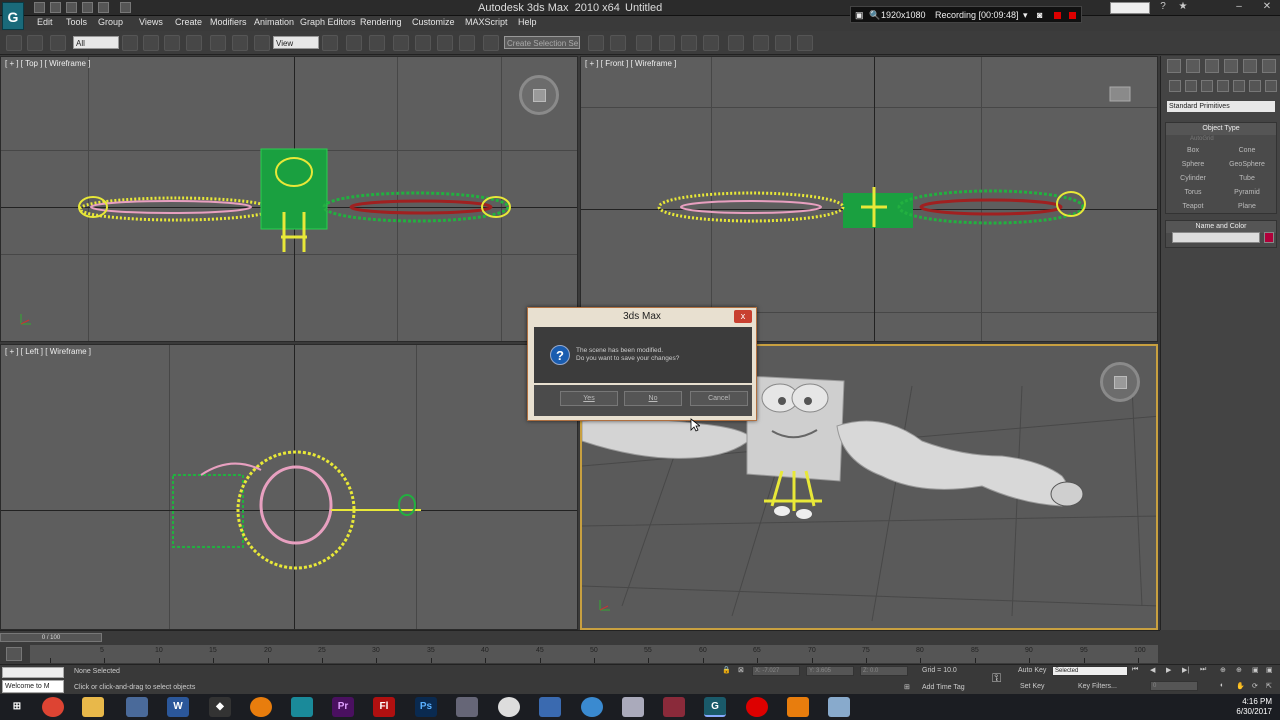  Describe the element at coordinates (1168, 670) in the screenshot. I see `play-icon: ▶` at that location.